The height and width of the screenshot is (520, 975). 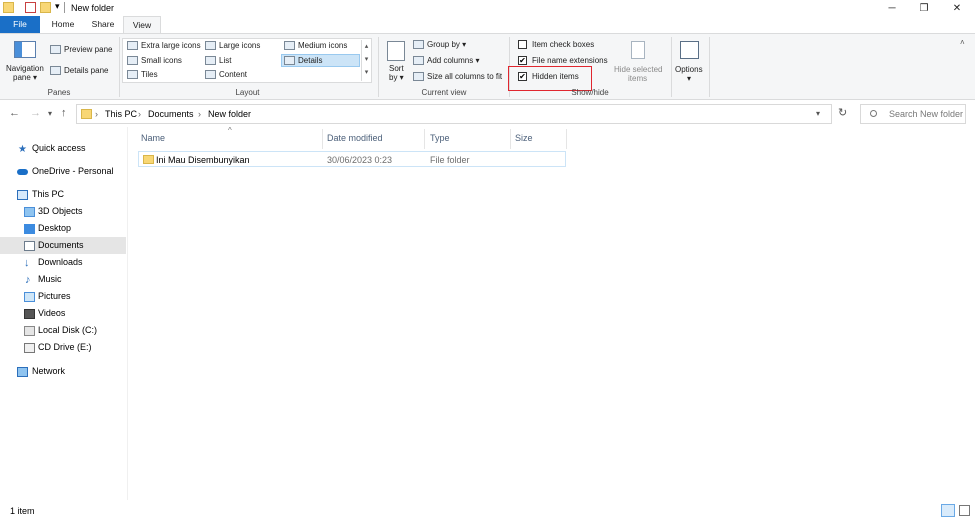 I want to click on recent-locations-button: ▾, so click(x=50, y=113).